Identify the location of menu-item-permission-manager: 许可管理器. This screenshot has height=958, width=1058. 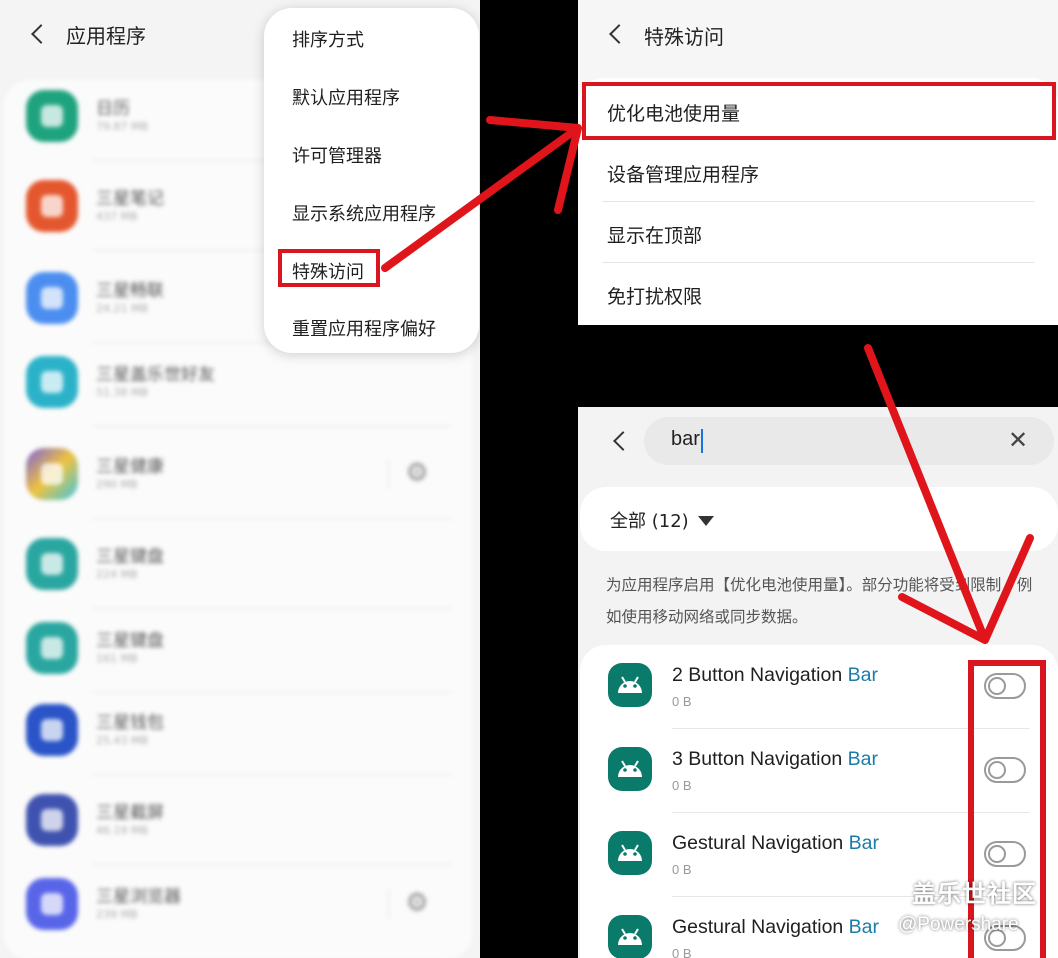
(337, 155).